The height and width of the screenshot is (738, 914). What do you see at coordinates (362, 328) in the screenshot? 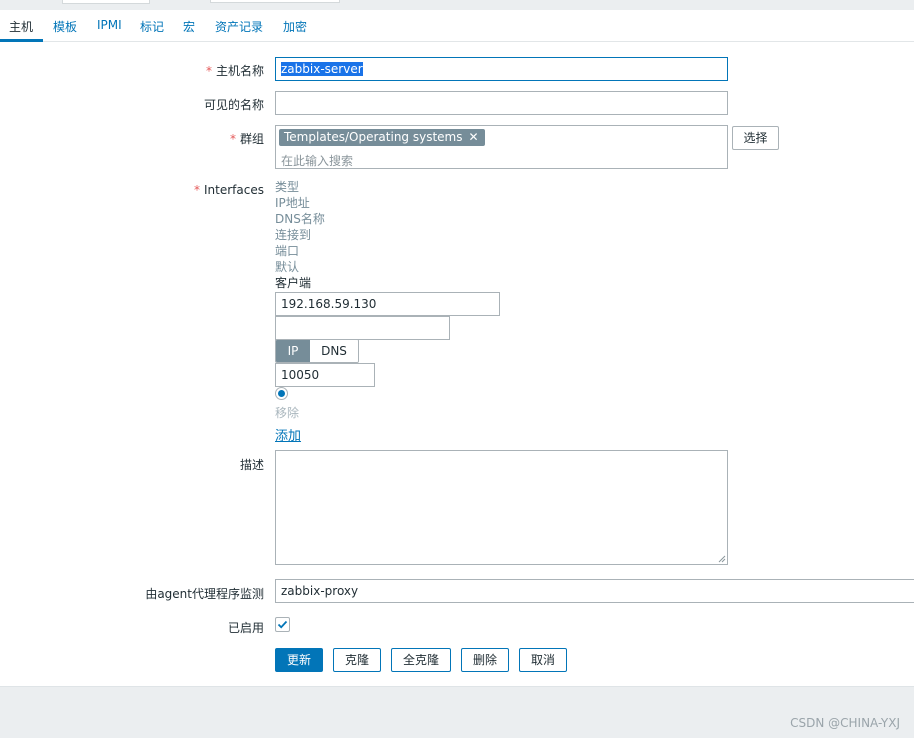
I see `interface-dns-input` at bounding box center [362, 328].